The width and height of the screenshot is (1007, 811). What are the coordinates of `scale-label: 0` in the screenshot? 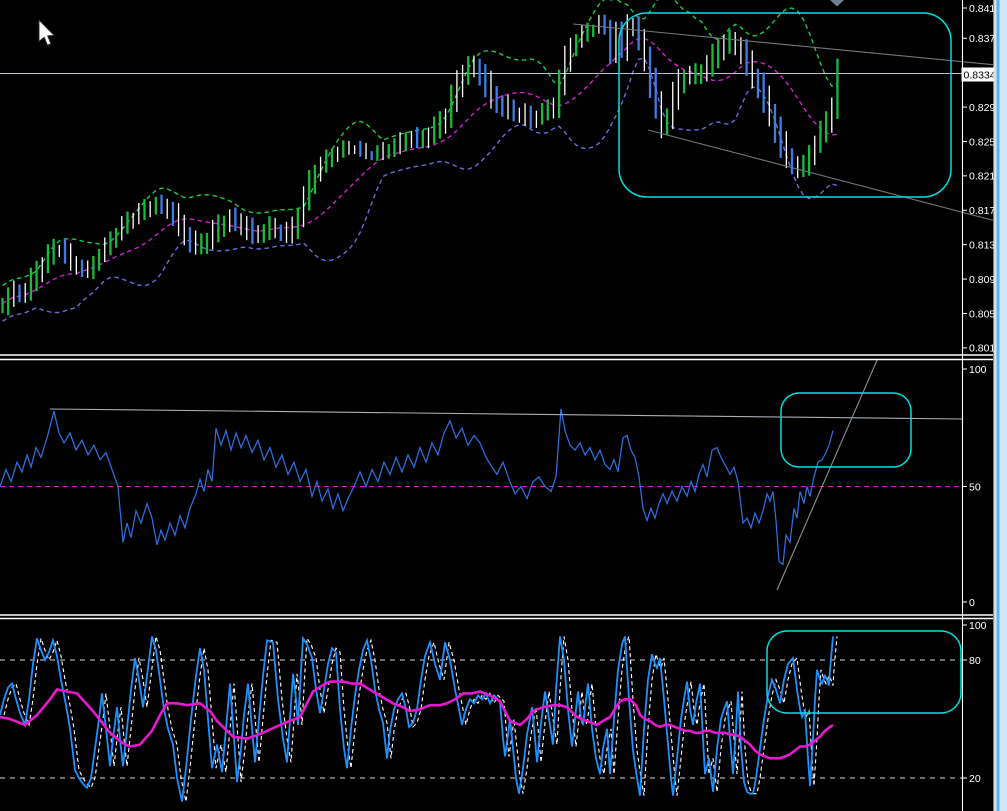 It's located at (972, 603).